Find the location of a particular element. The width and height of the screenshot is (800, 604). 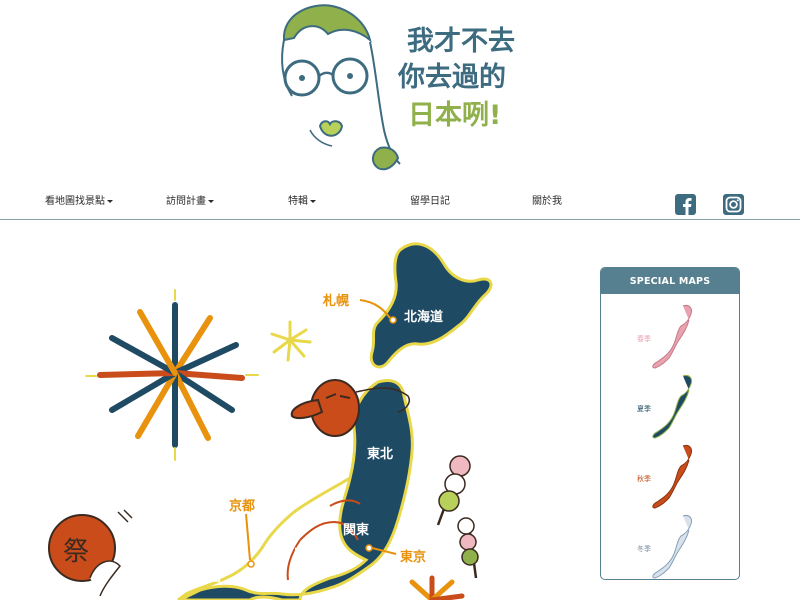

season-label: 秋季 is located at coordinates (644, 479).